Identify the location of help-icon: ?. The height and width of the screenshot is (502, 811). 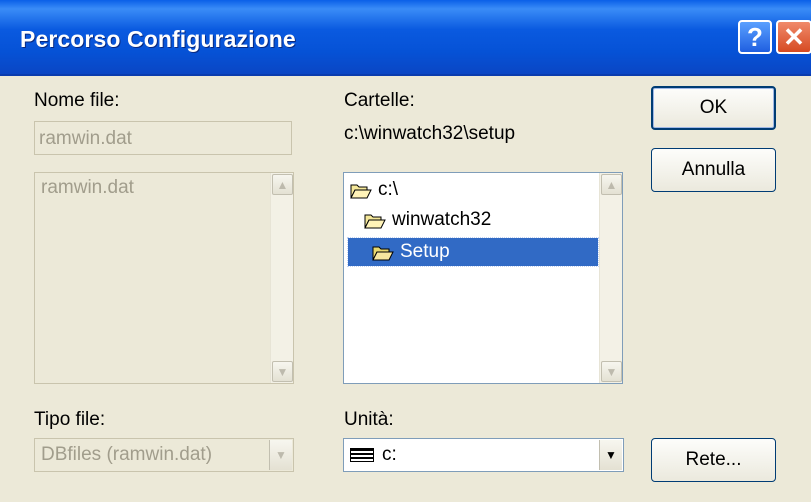
(755, 36).